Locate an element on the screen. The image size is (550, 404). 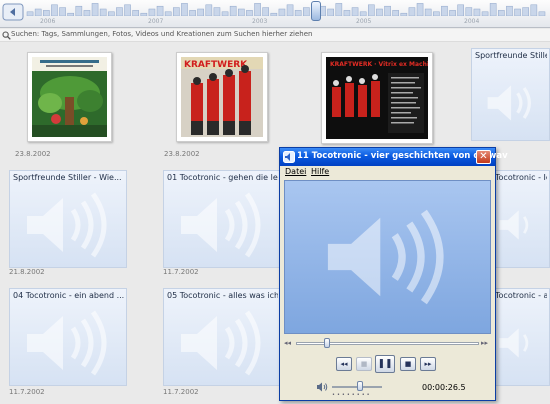
player-video-area is located at coordinates (387, 257).